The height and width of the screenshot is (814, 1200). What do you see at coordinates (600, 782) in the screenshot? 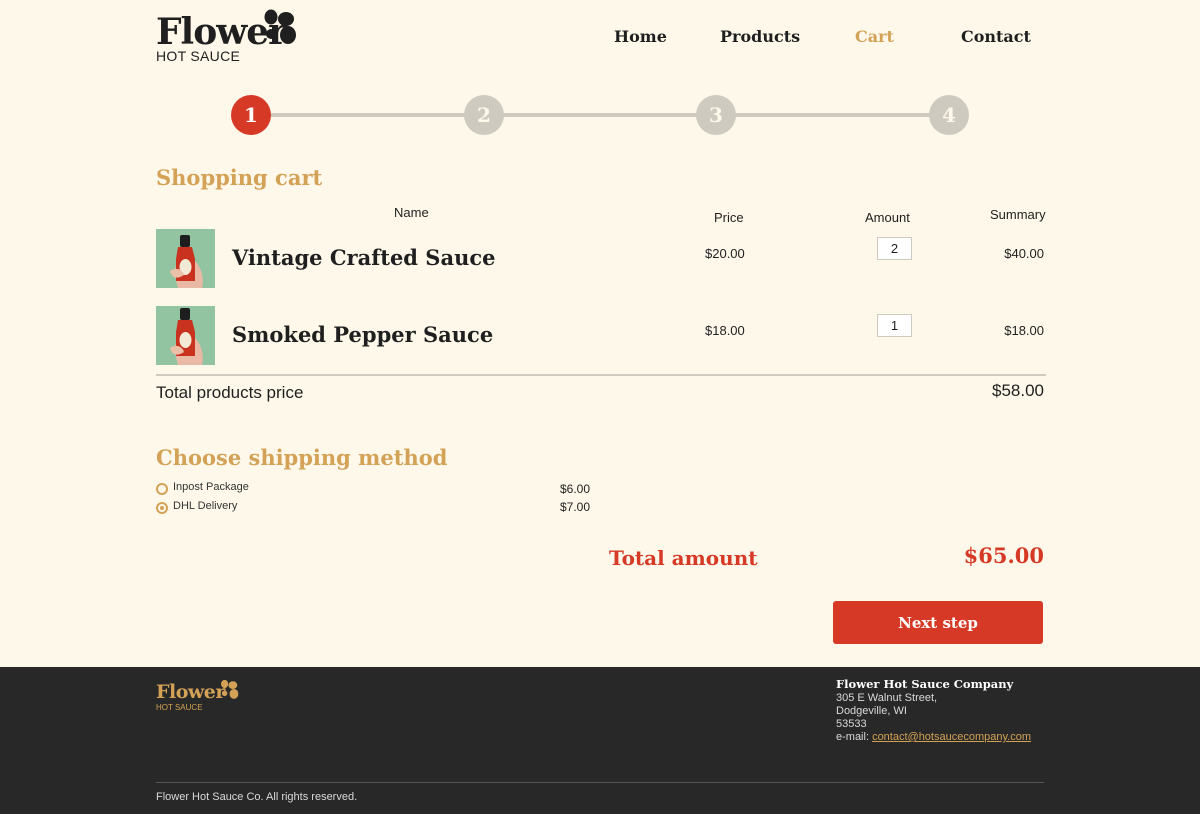
I see `footer-divider` at bounding box center [600, 782].